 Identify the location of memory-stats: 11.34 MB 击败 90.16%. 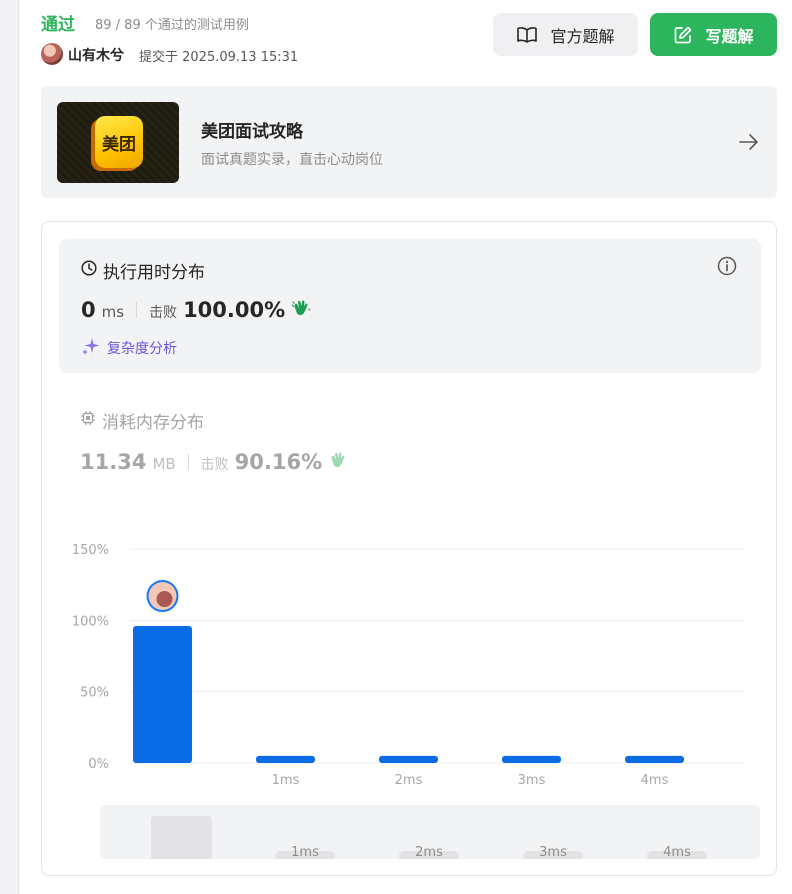
(214, 462).